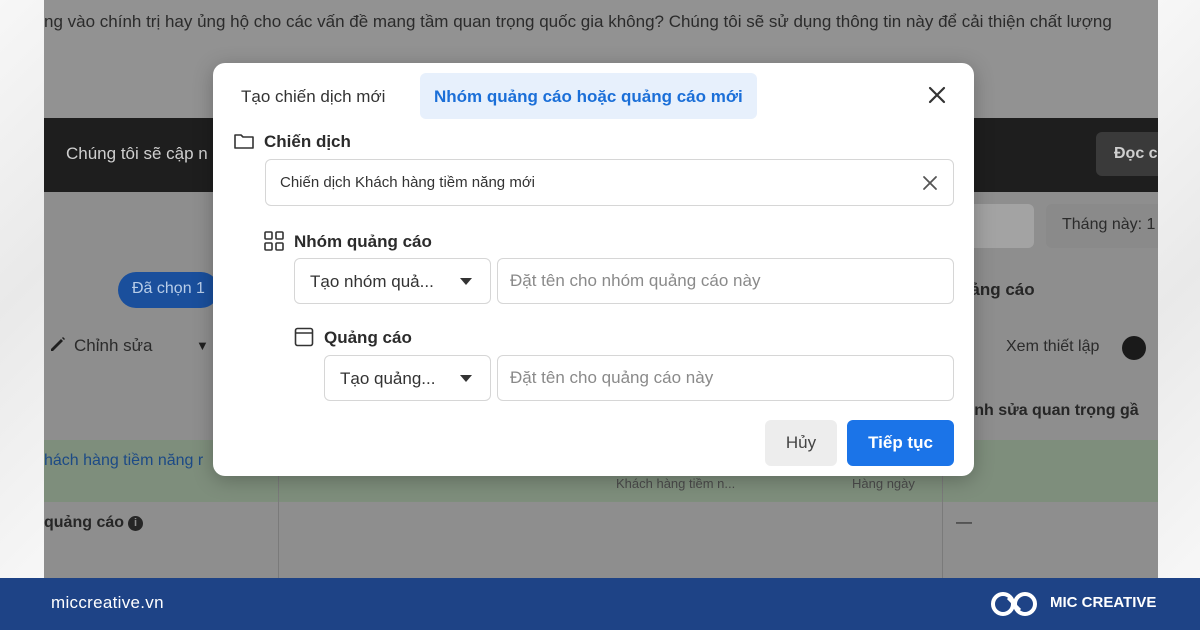 The width and height of the screenshot is (1200, 630). I want to click on campaign-selected-field: Chiến dịch Khách hàng tiềm năng mới, so click(609, 182).